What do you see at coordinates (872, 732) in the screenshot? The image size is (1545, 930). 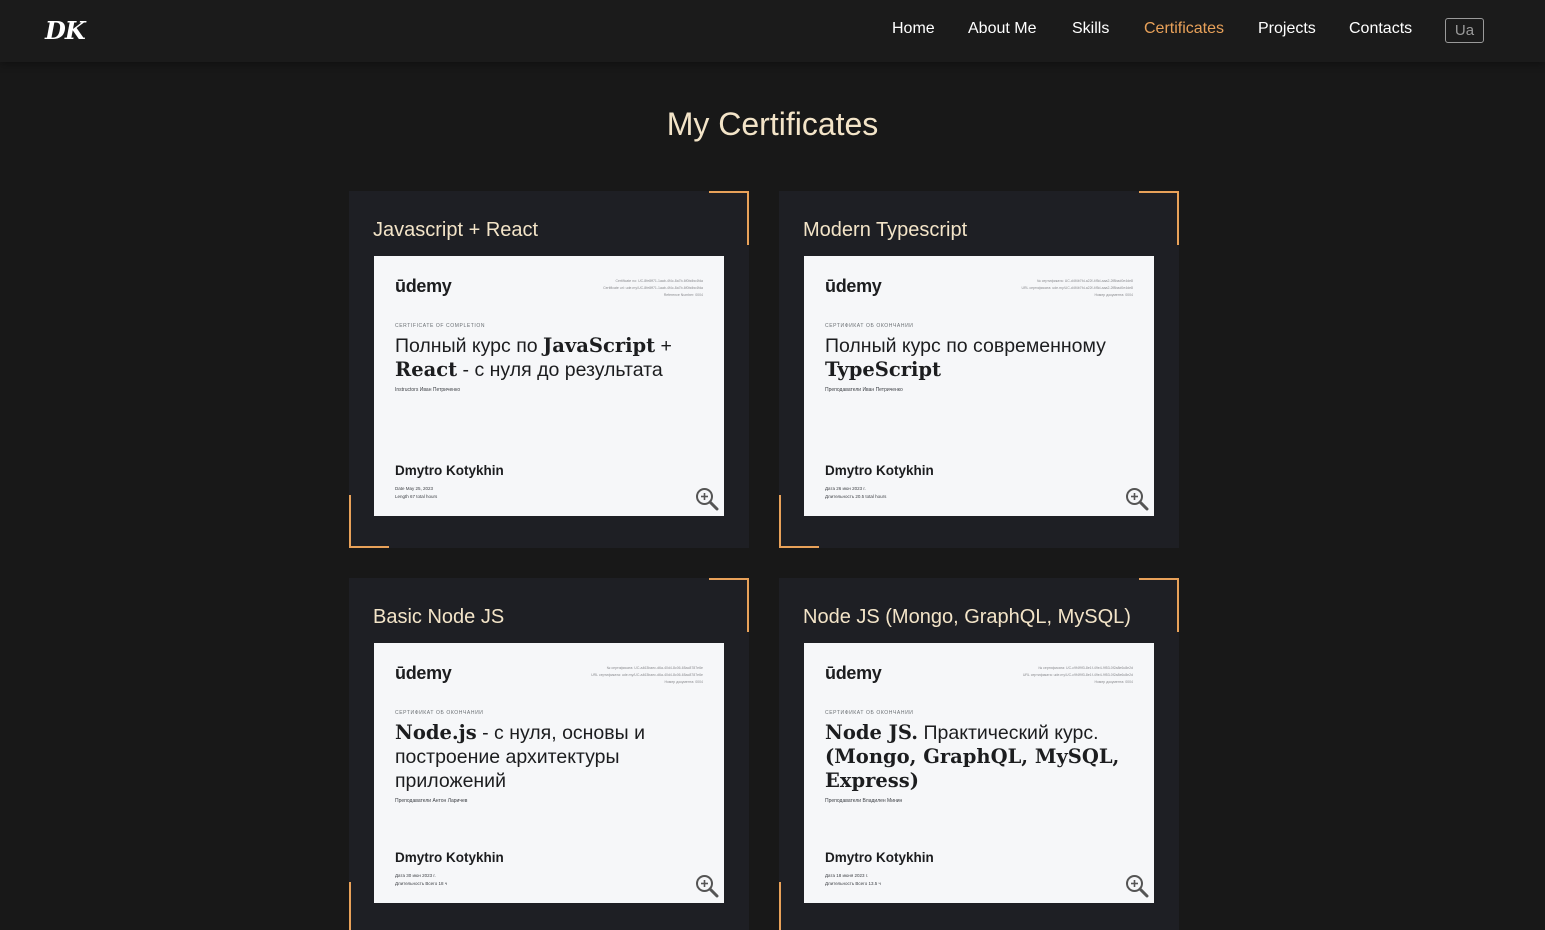 I see `course-bold: Node JS.` at bounding box center [872, 732].